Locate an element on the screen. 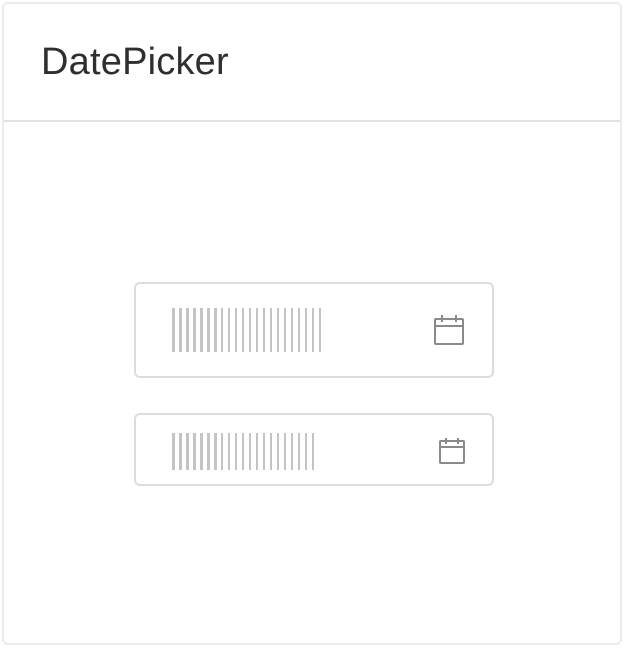 The width and height of the screenshot is (627, 649). date-picker-input-small is located at coordinates (314, 449).